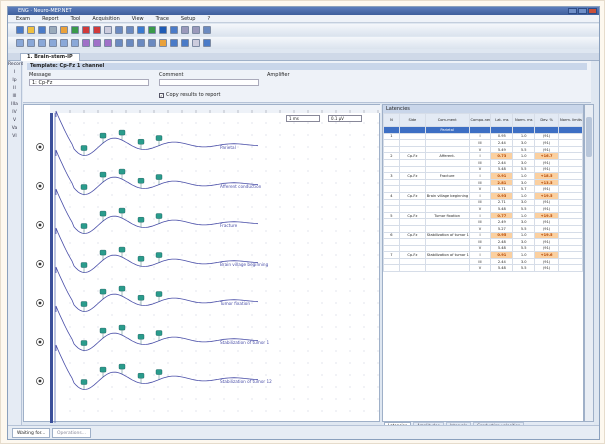 This screenshot has width=605, height=444. Describe the element at coordinates (86, 43) in the screenshot. I see `waveform-tool-1-icon` at that location.